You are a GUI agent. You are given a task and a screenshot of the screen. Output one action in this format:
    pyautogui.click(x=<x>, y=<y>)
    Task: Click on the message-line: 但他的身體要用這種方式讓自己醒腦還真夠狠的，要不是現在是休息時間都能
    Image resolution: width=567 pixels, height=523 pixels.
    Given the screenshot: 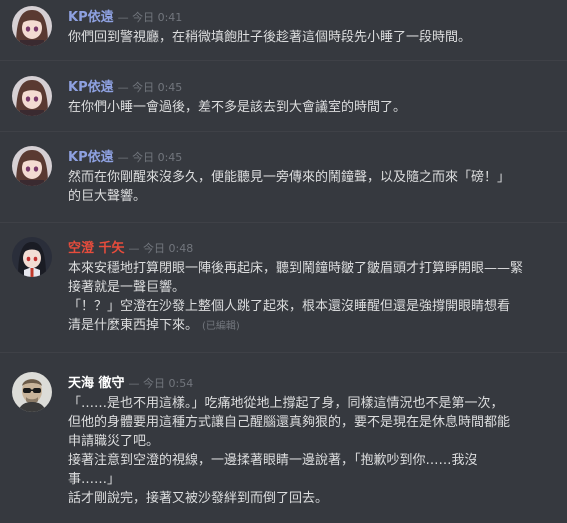 What is the action you would take?
    pyautogui.click(x=289, y=422)
    